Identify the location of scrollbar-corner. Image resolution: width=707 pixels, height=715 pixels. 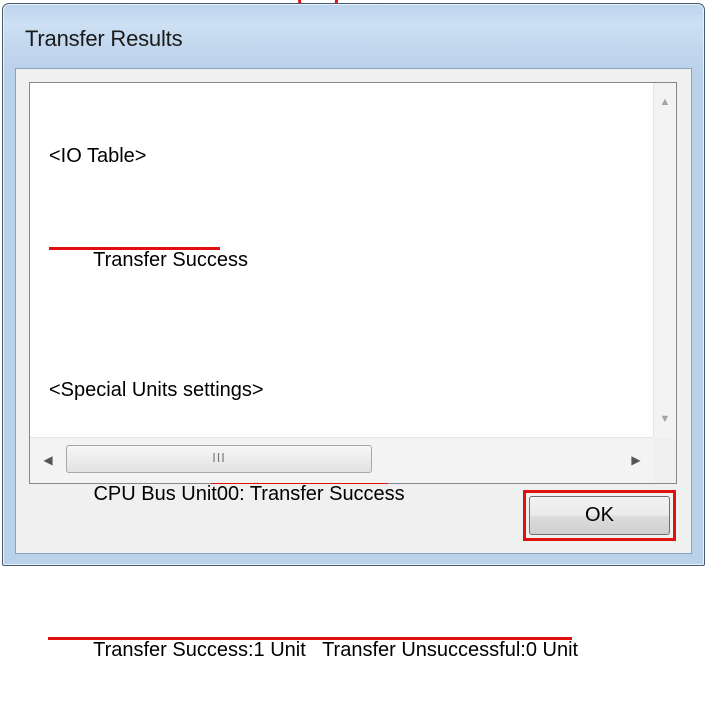
(665, 460).